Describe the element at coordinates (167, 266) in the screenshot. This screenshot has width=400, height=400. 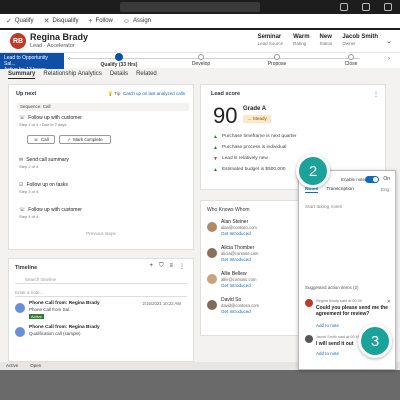
I see `timeline-tools: + ⛉ ≡ ⋮` at that location.